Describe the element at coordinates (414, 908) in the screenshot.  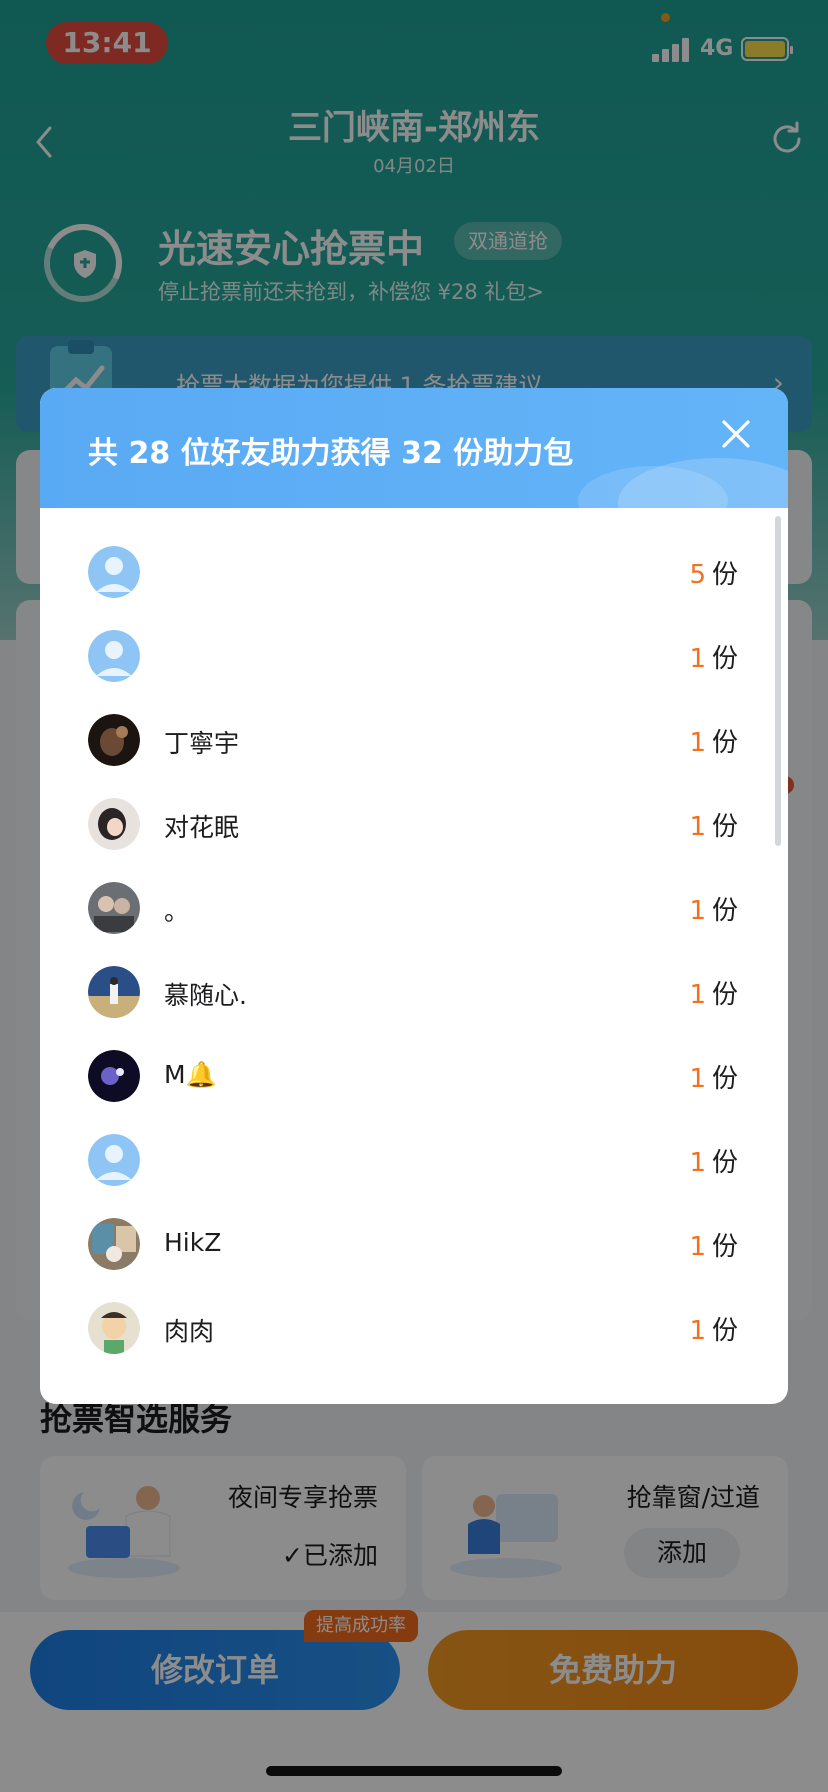
I see `list-item: 。 1份` at that location.